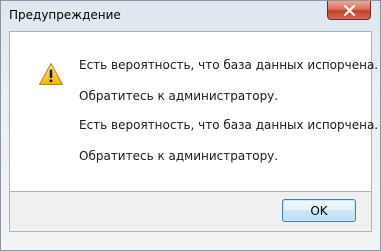 The height and width of the screenshot is (251, 381). I want to click on dialog-title: Предупреждение, so click(65, 15).